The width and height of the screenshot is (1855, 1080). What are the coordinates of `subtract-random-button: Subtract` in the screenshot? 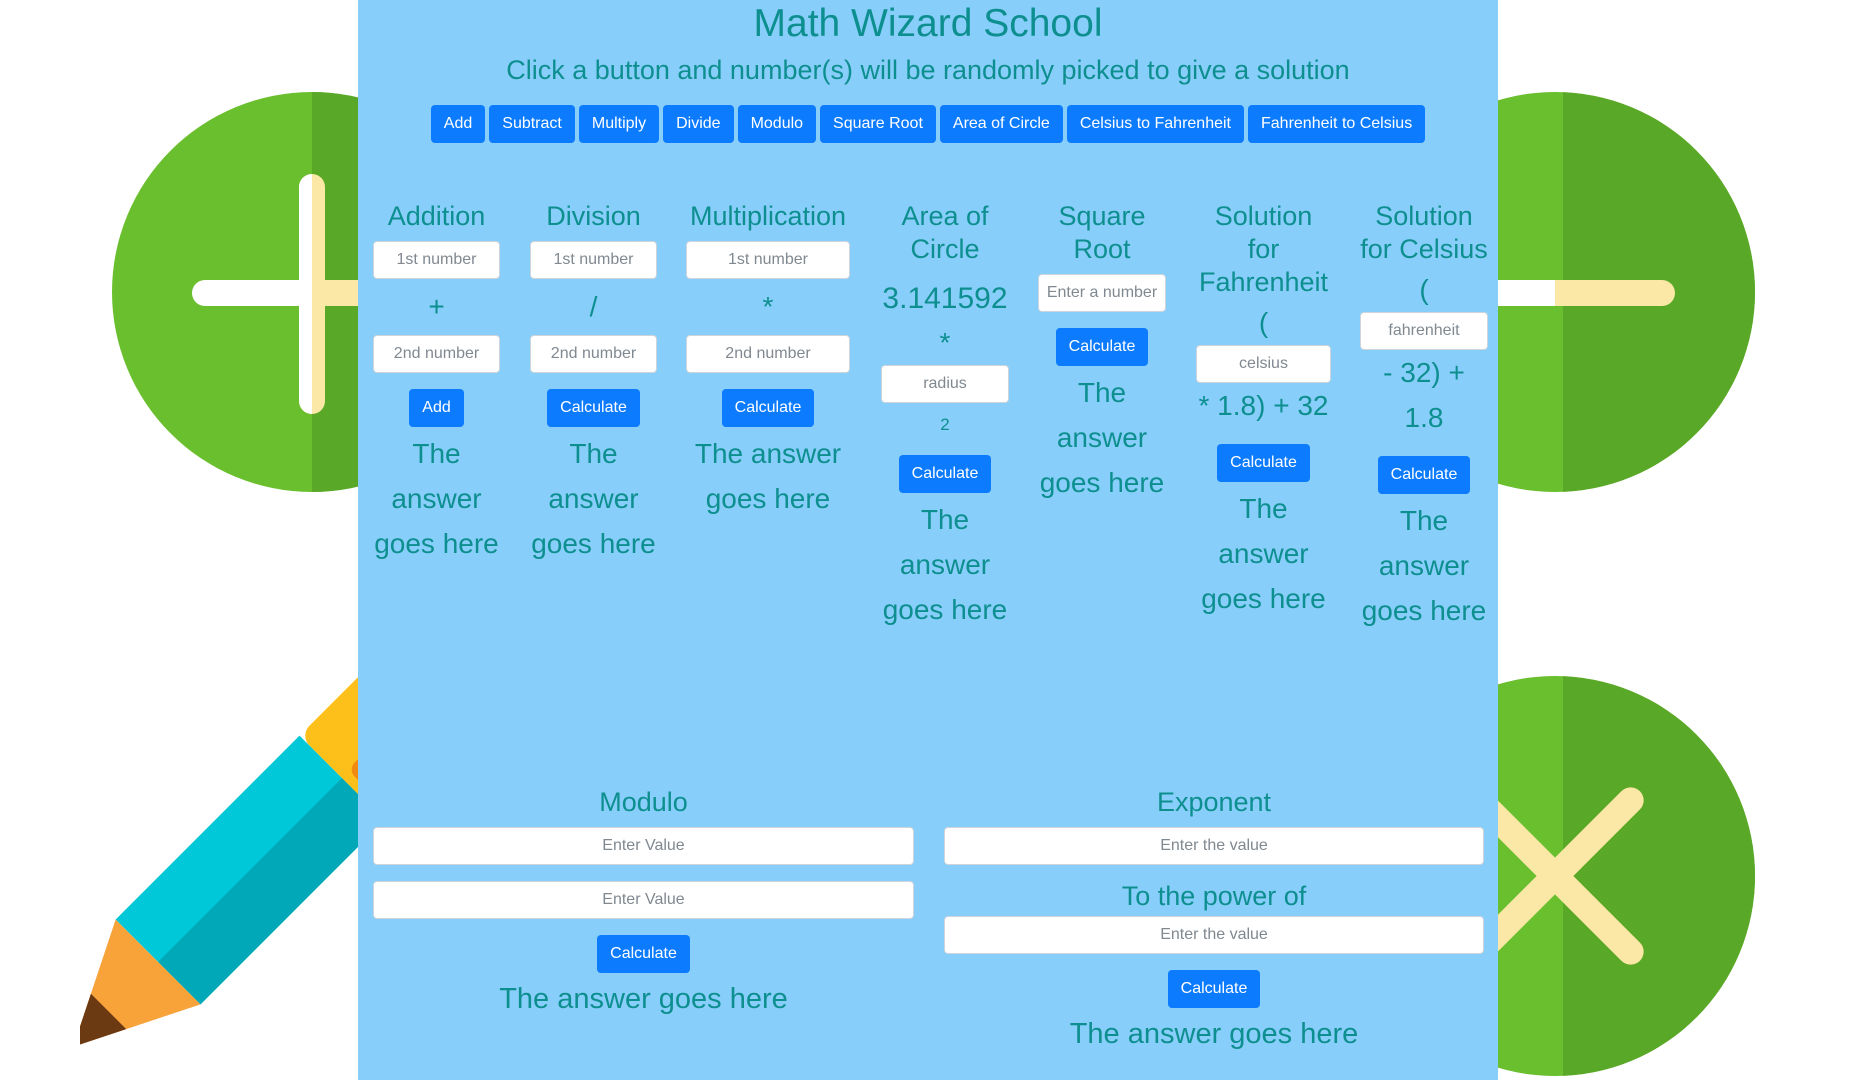 It's located at (532, 124).